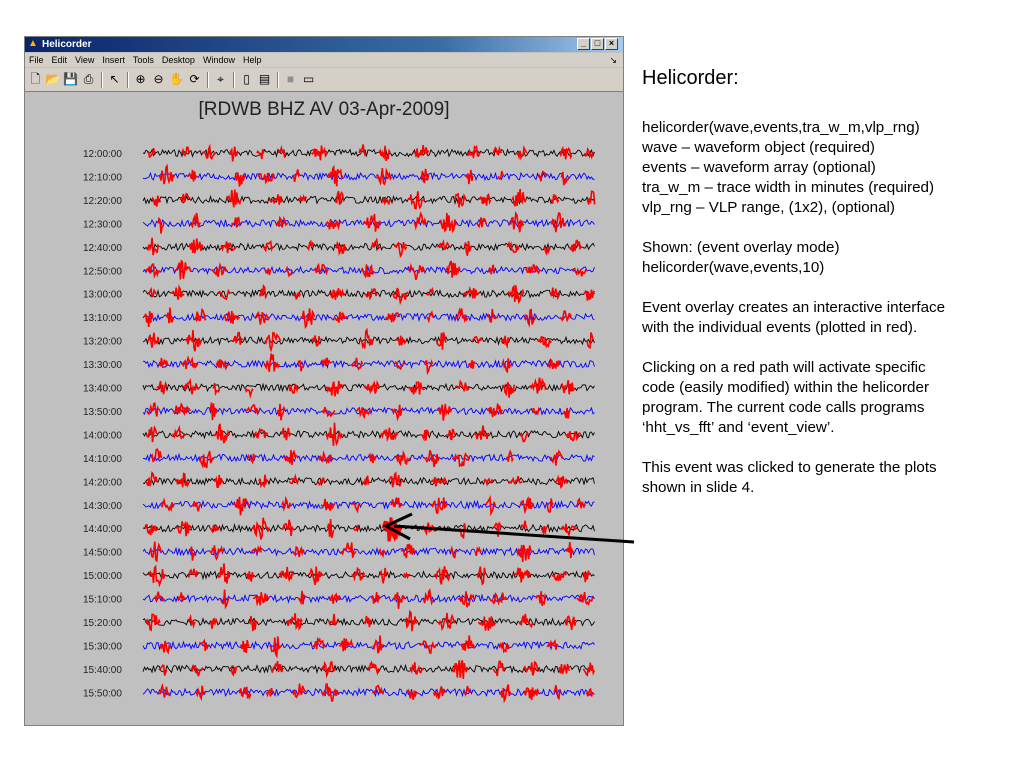 The image size is (1024, 768). Describe the element at coordinates (613, 60) in the screenshot. I see `dock-figure-icon: ↘` at that location.